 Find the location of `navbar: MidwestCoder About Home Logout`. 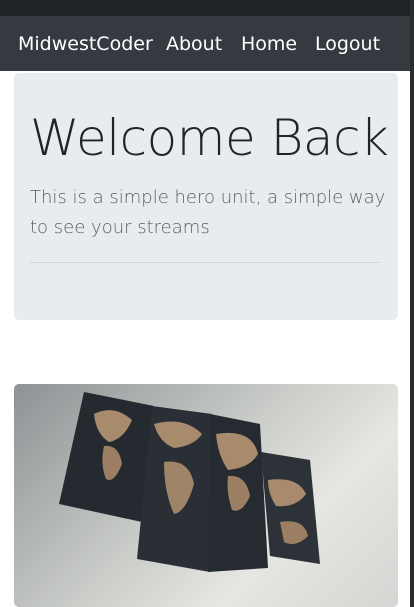

navbar: MidwestCoder About Home Logout is located at coordinates (207, 43).